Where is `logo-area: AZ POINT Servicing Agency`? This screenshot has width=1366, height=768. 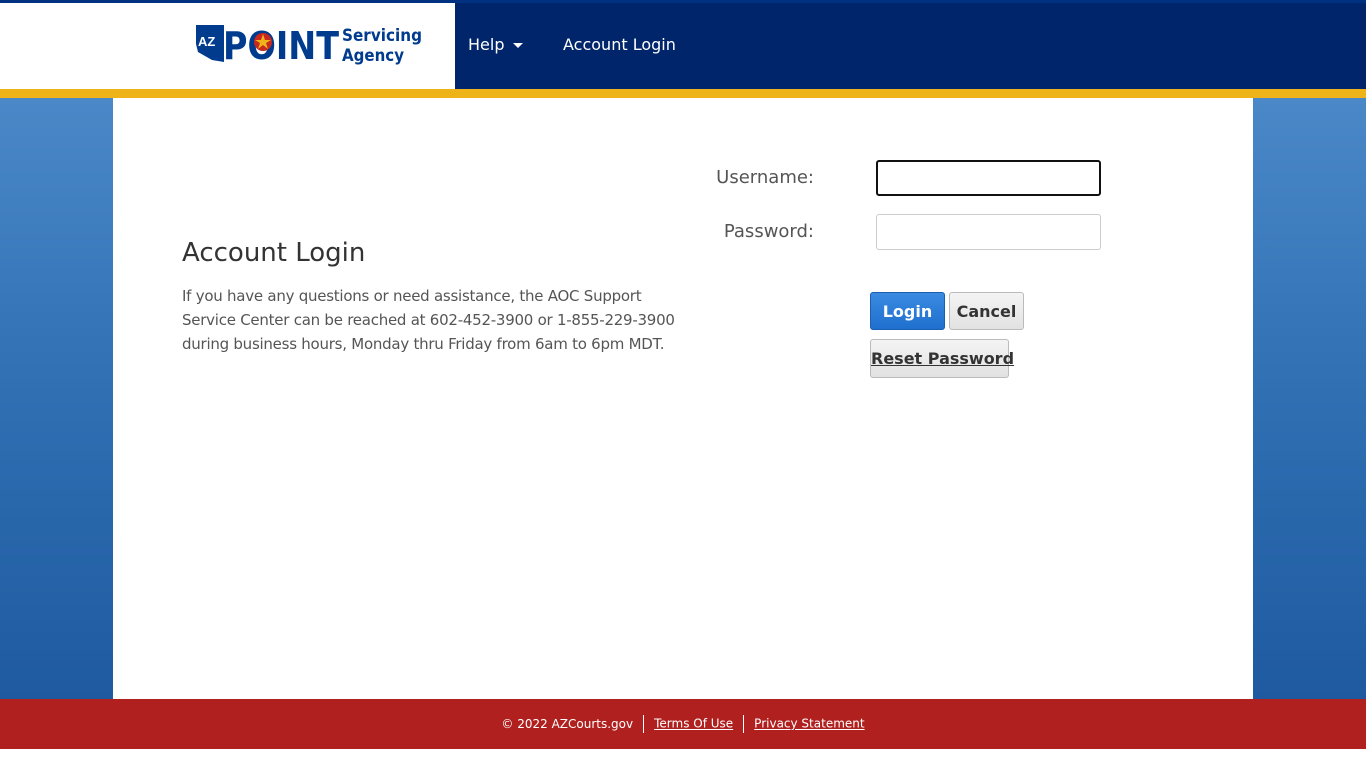
logo-area: AZ POINT Servicing Agency is located at coordinates (227, 46).